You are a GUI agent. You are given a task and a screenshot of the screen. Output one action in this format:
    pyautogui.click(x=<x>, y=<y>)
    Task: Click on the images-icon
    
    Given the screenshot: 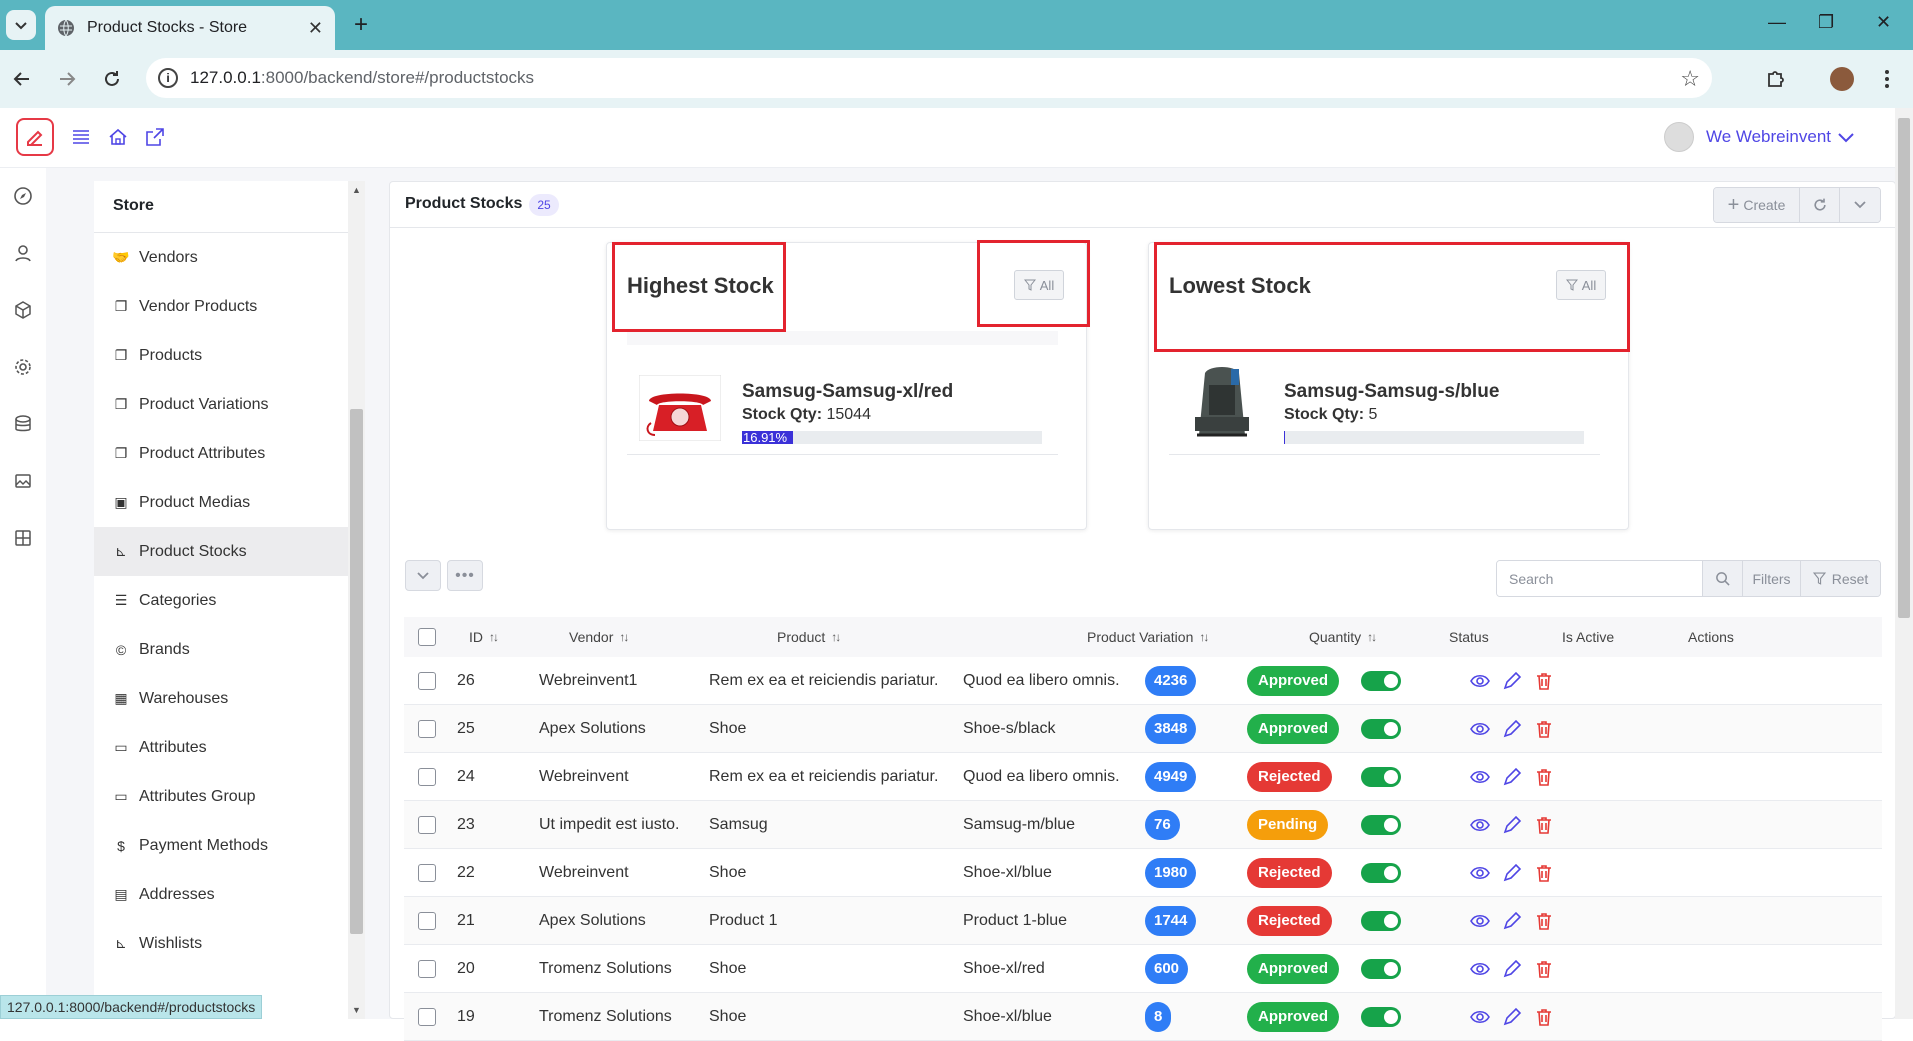 What is the action you would take?
    pyautogui.click(x=23, y=481)
    